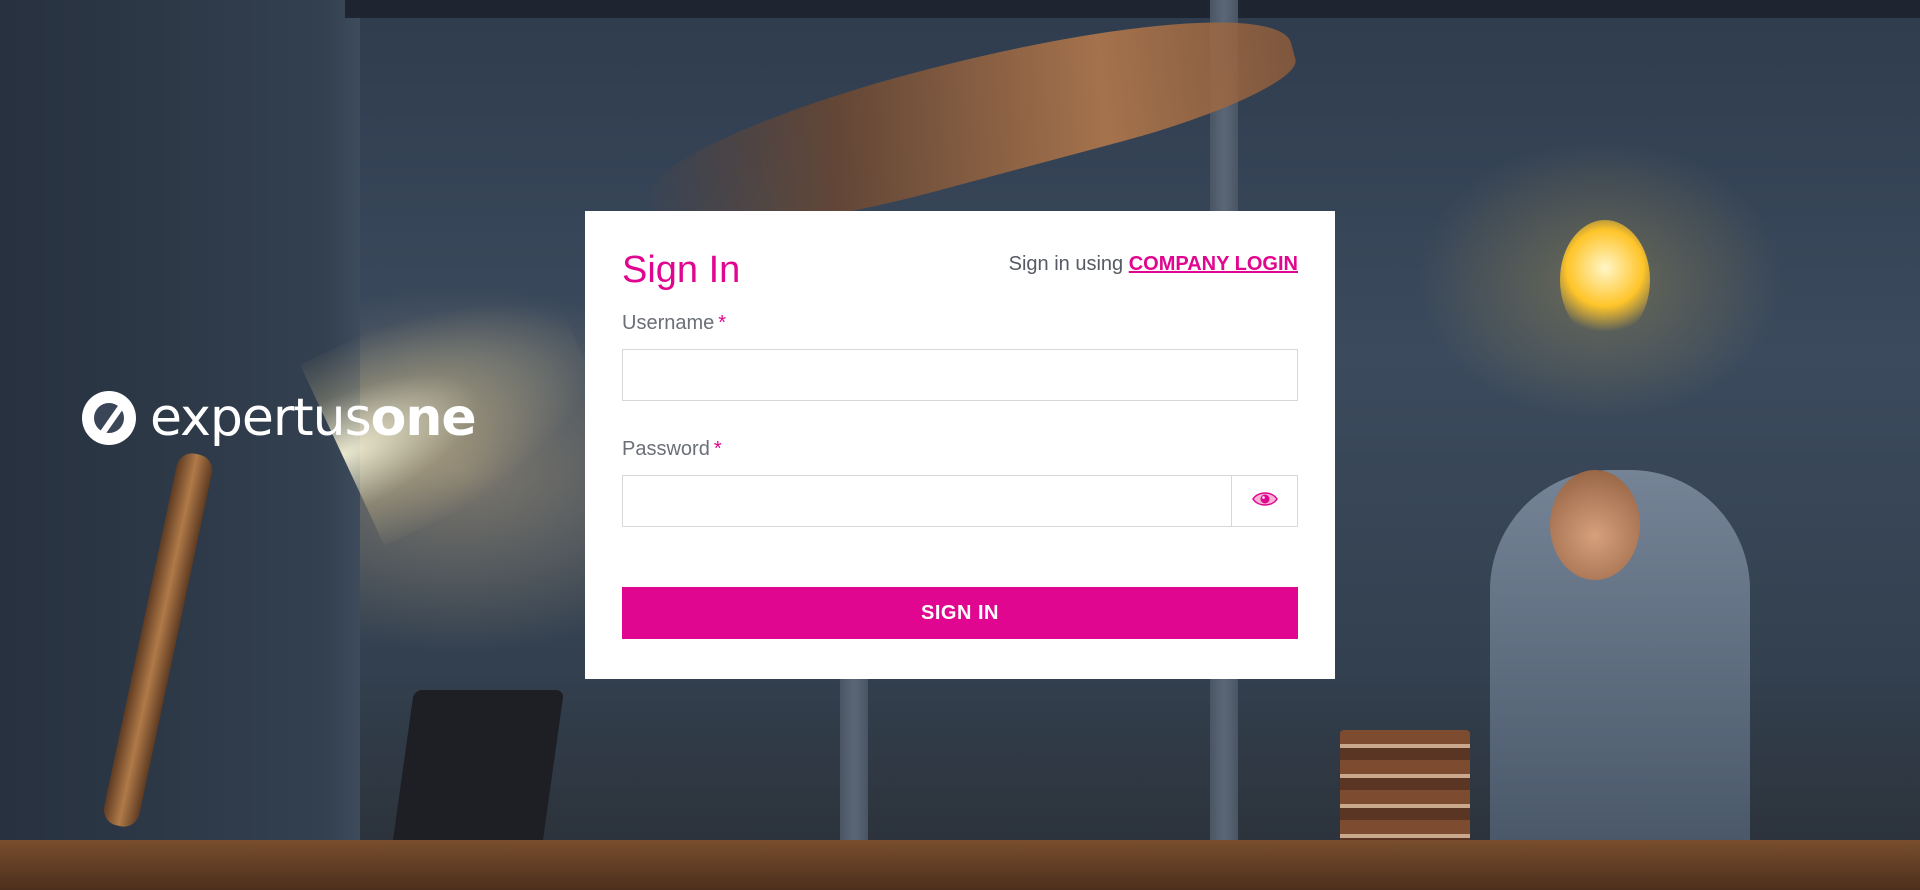 This screenshot has width=1920, height=890. What do you see at coordinates (261, 418) in the screenshot?
I see `logo-text-light: expertus` at bounding box center [261, 418].